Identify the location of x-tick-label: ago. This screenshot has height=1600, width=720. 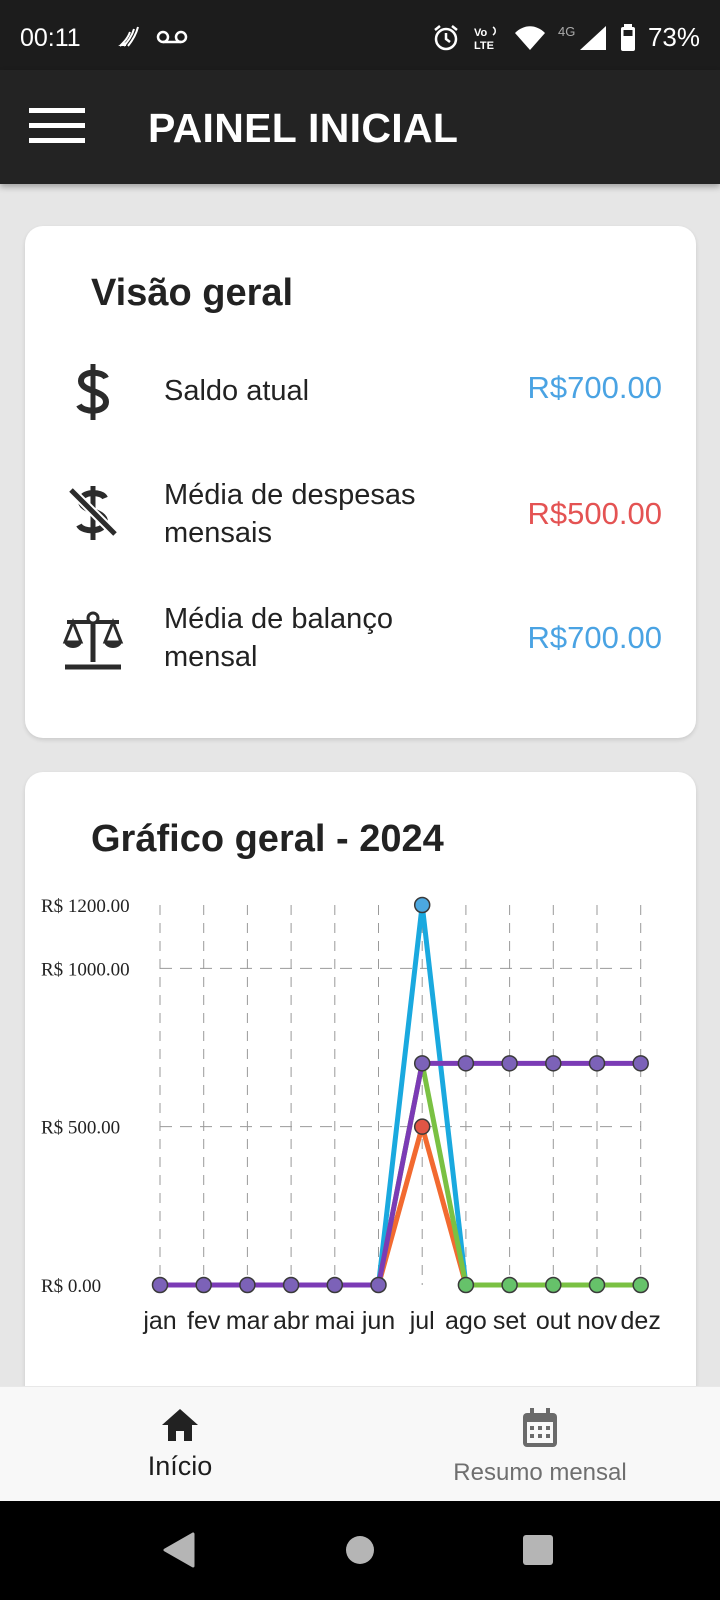
(466, 1321).